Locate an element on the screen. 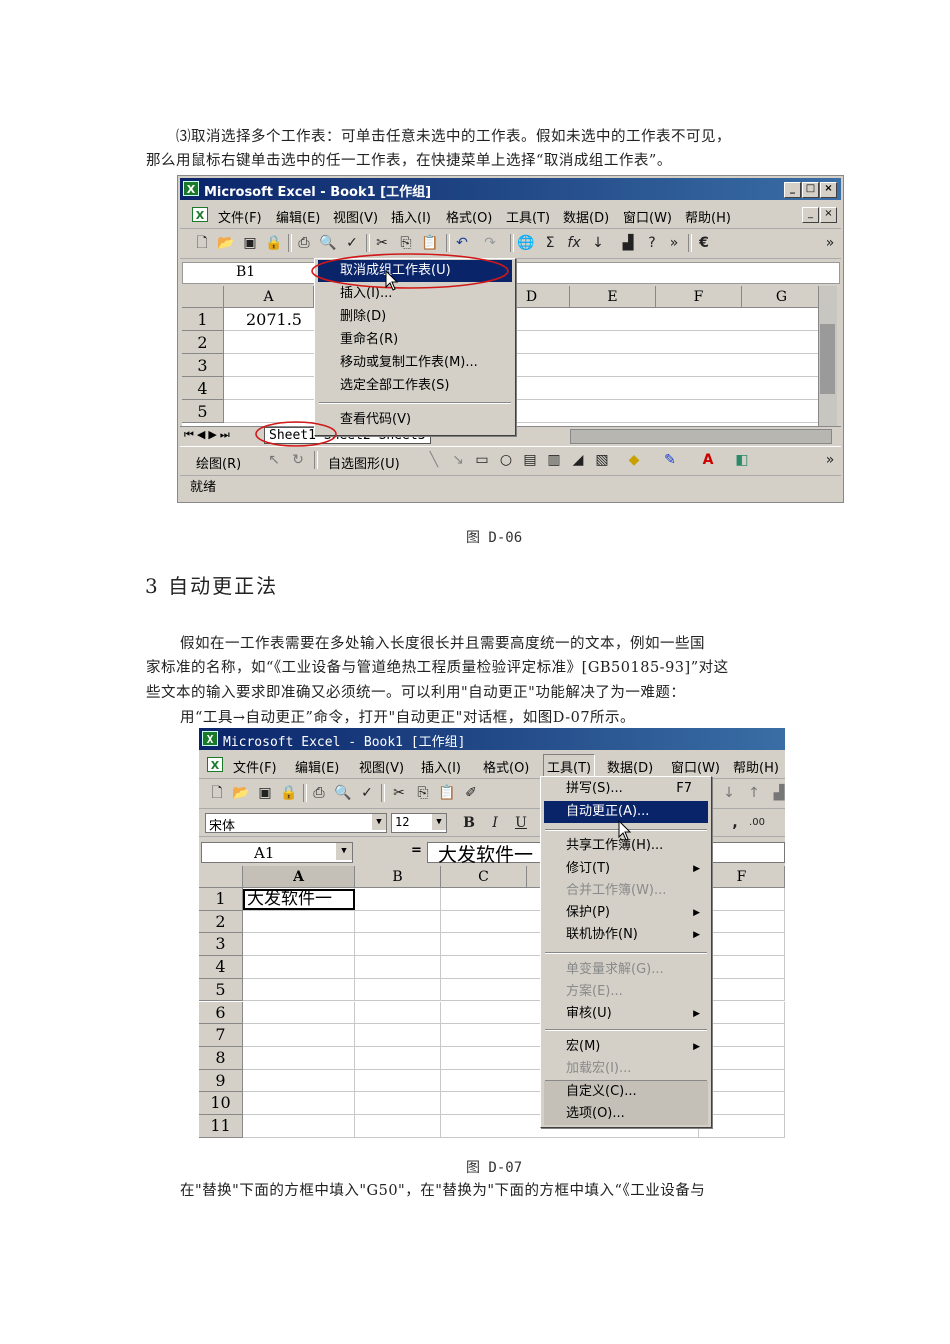 The height and width of the screenshot is (1344, 950). section-para-4: 用“工具→自动更正”命令，打开"自动更正"对话框，如图D-07所示。 is located at coordinates (408, 718).